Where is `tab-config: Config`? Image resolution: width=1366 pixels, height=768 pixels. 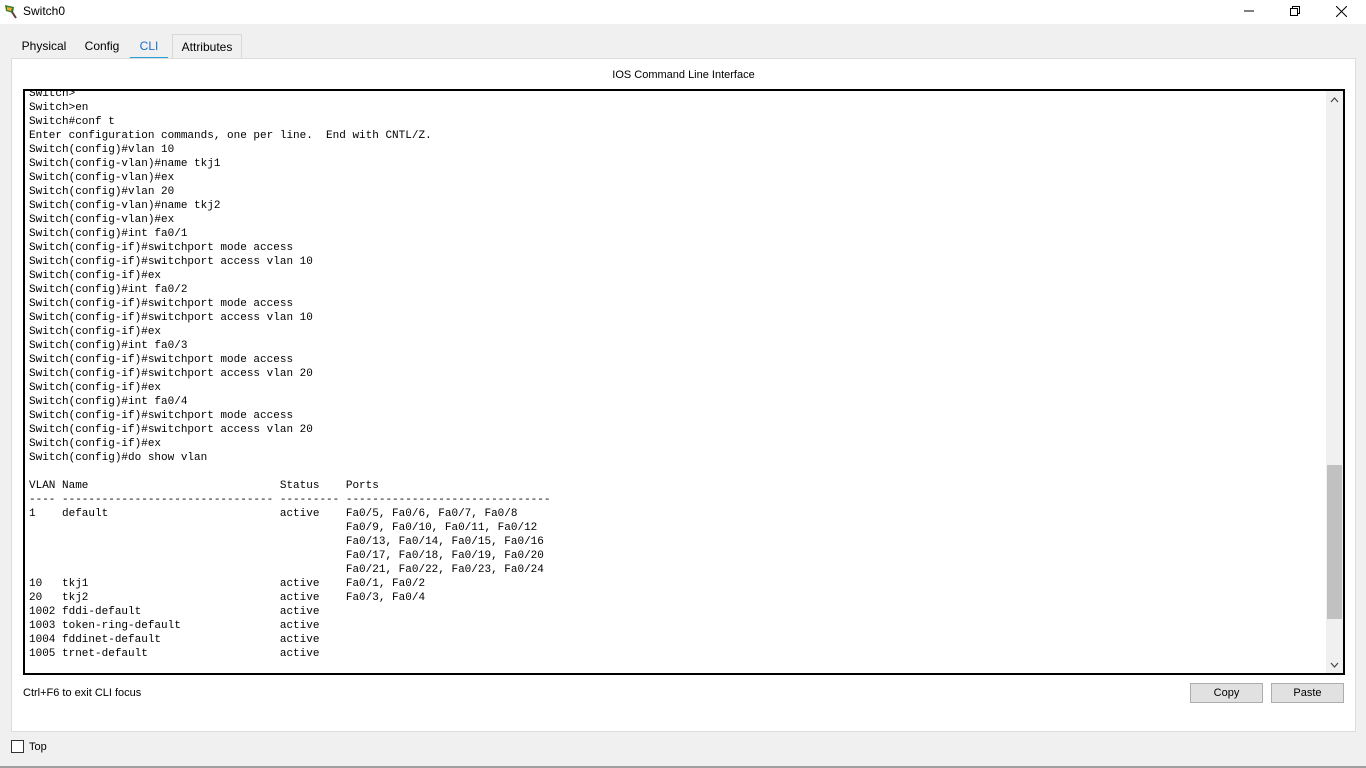 tab-config: Config is located at coordinates (102, 46).